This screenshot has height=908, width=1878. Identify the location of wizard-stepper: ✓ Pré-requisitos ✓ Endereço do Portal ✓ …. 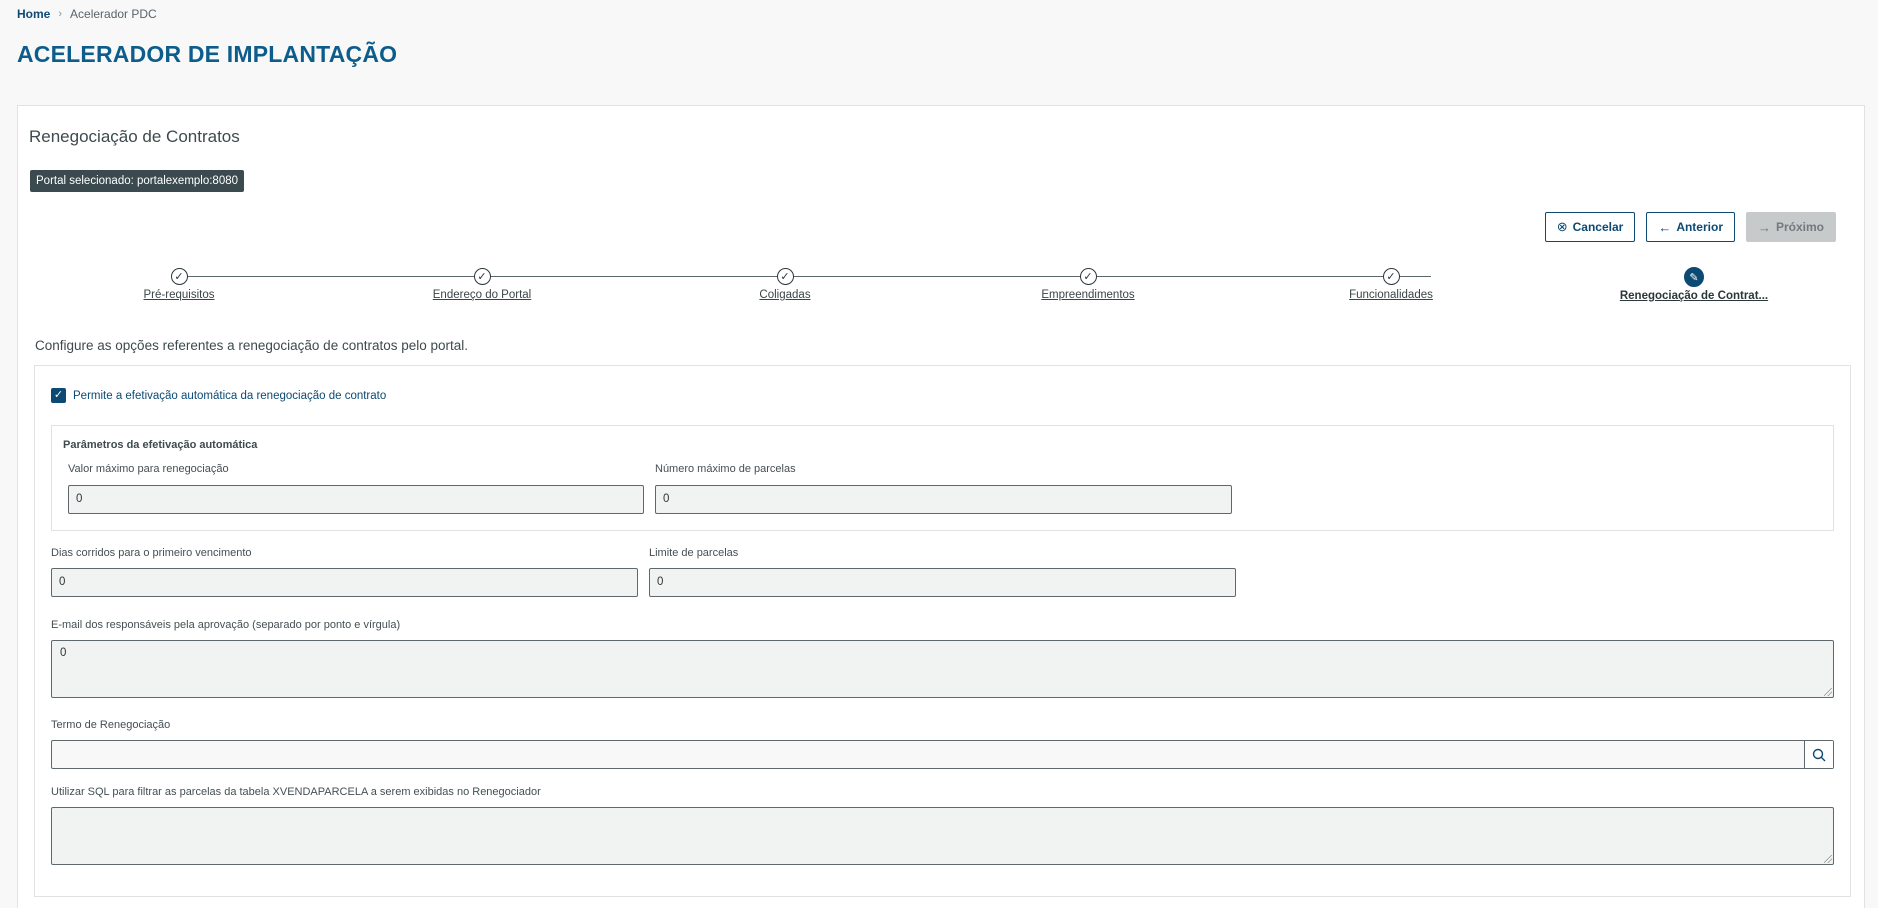
(923, 287).